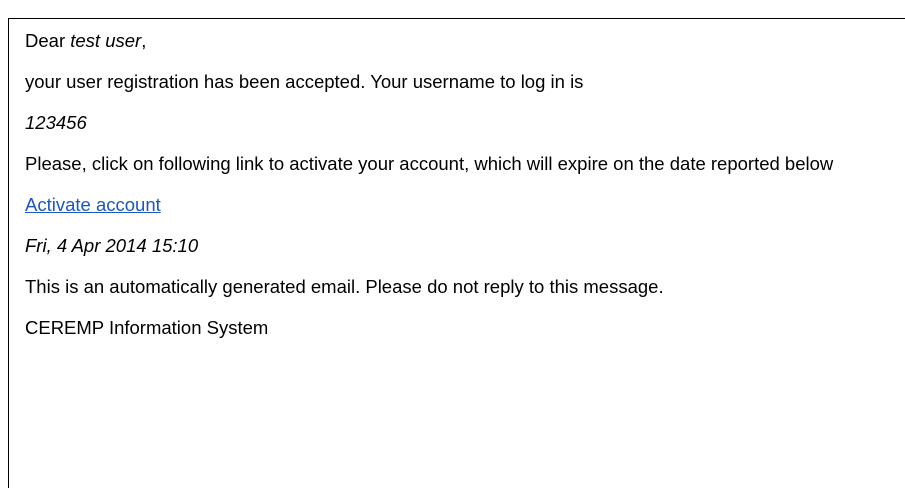 This screenshot has height=488, width=905. What do you see at coordinates (106, 40) in the screenshot?
I see `recipient-name: test user` at bounding box center [106, 40].